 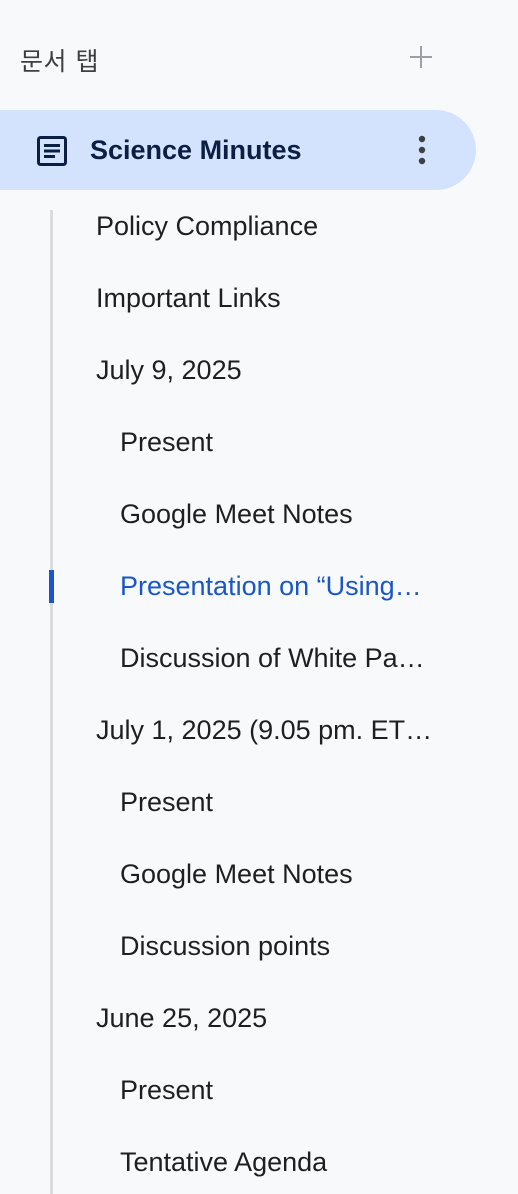 I want to click on outline-item: June 25, 2025, so click(x=268, y=1018).